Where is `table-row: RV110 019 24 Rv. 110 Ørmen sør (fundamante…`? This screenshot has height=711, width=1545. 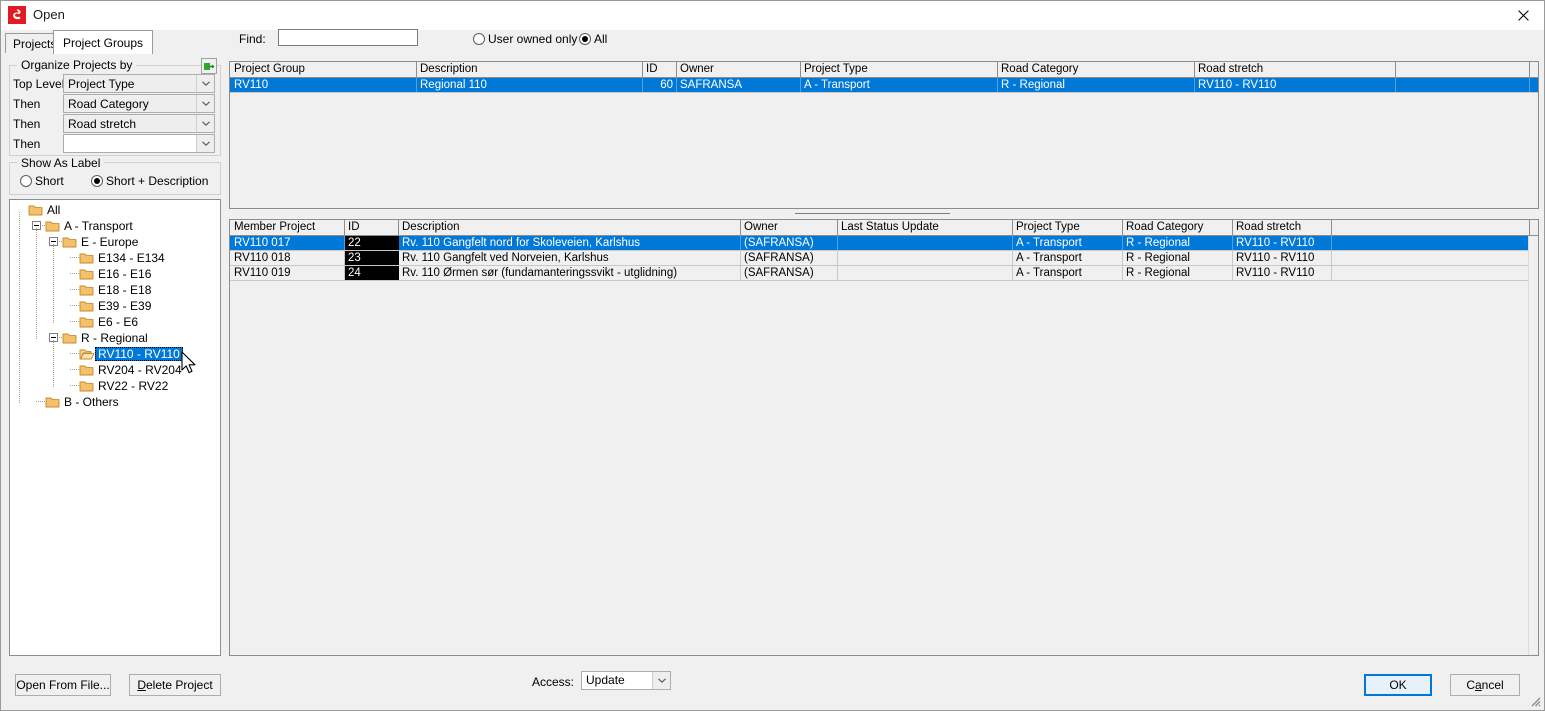
table-row: RV110 019 24 Rv. 110 Ørmen sør (fundamante… is located at coordinates (884, 273).